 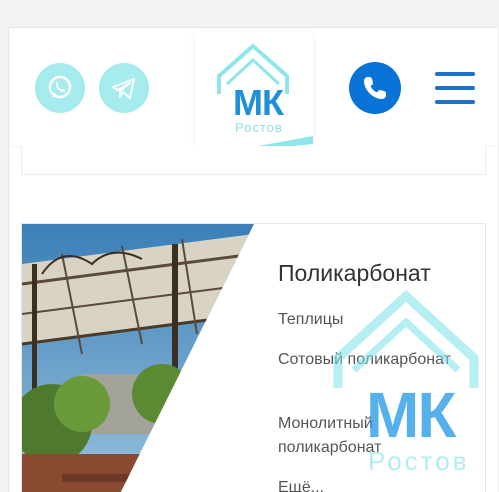 I want to click on telegram-button, so click(x=124, y=88).